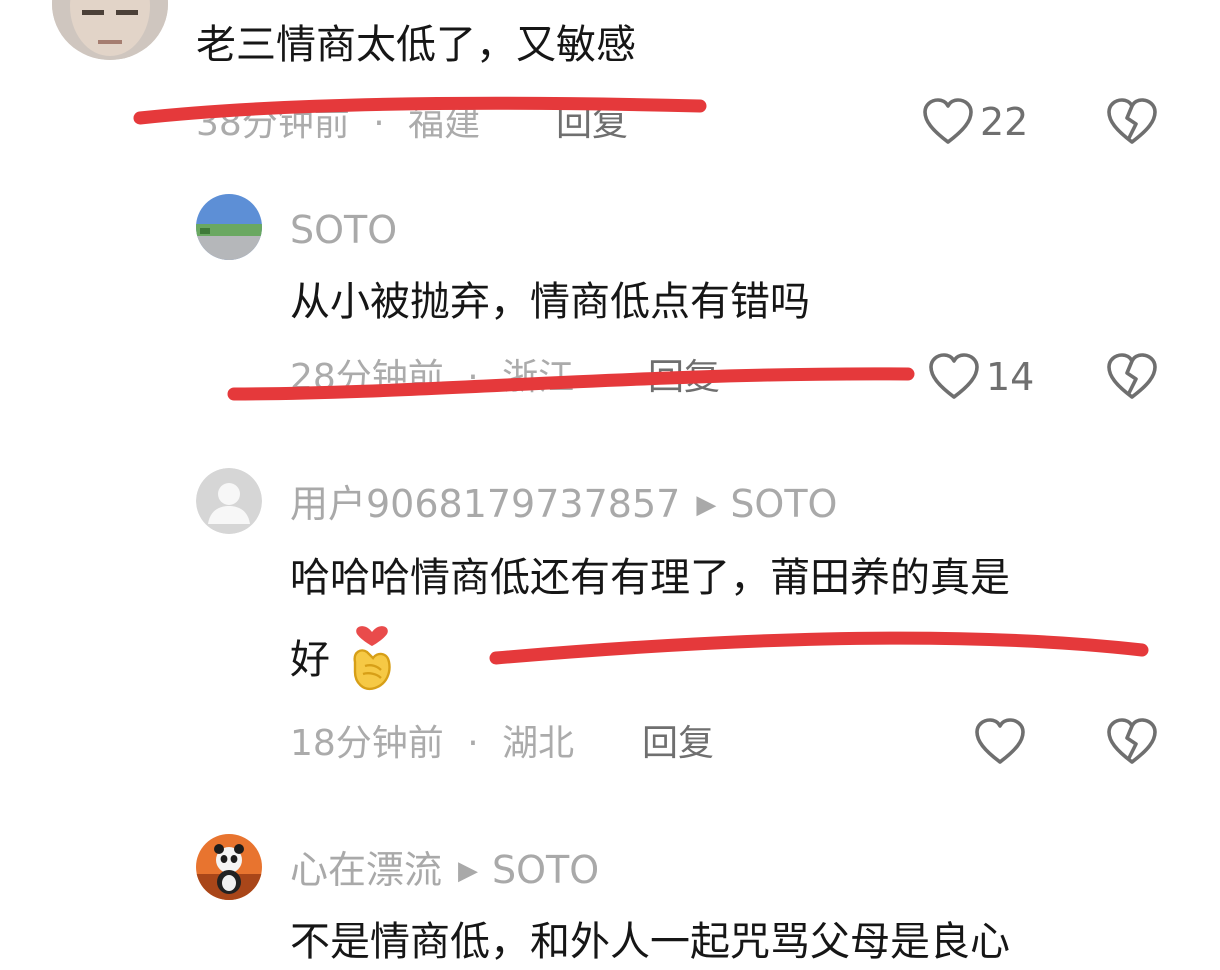 The width and height of the screenshot is (1220, 970). I want to click on reply-header: 用户9068179737857 ▶ SOTO, so click(563, 504).